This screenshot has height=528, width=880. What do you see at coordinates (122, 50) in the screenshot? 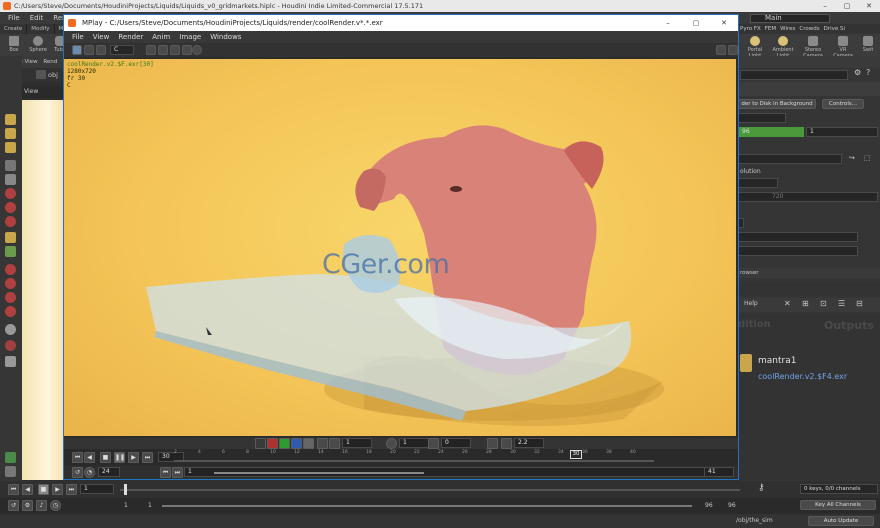
I see `channel-select: C` at bounding box center [122, 50].